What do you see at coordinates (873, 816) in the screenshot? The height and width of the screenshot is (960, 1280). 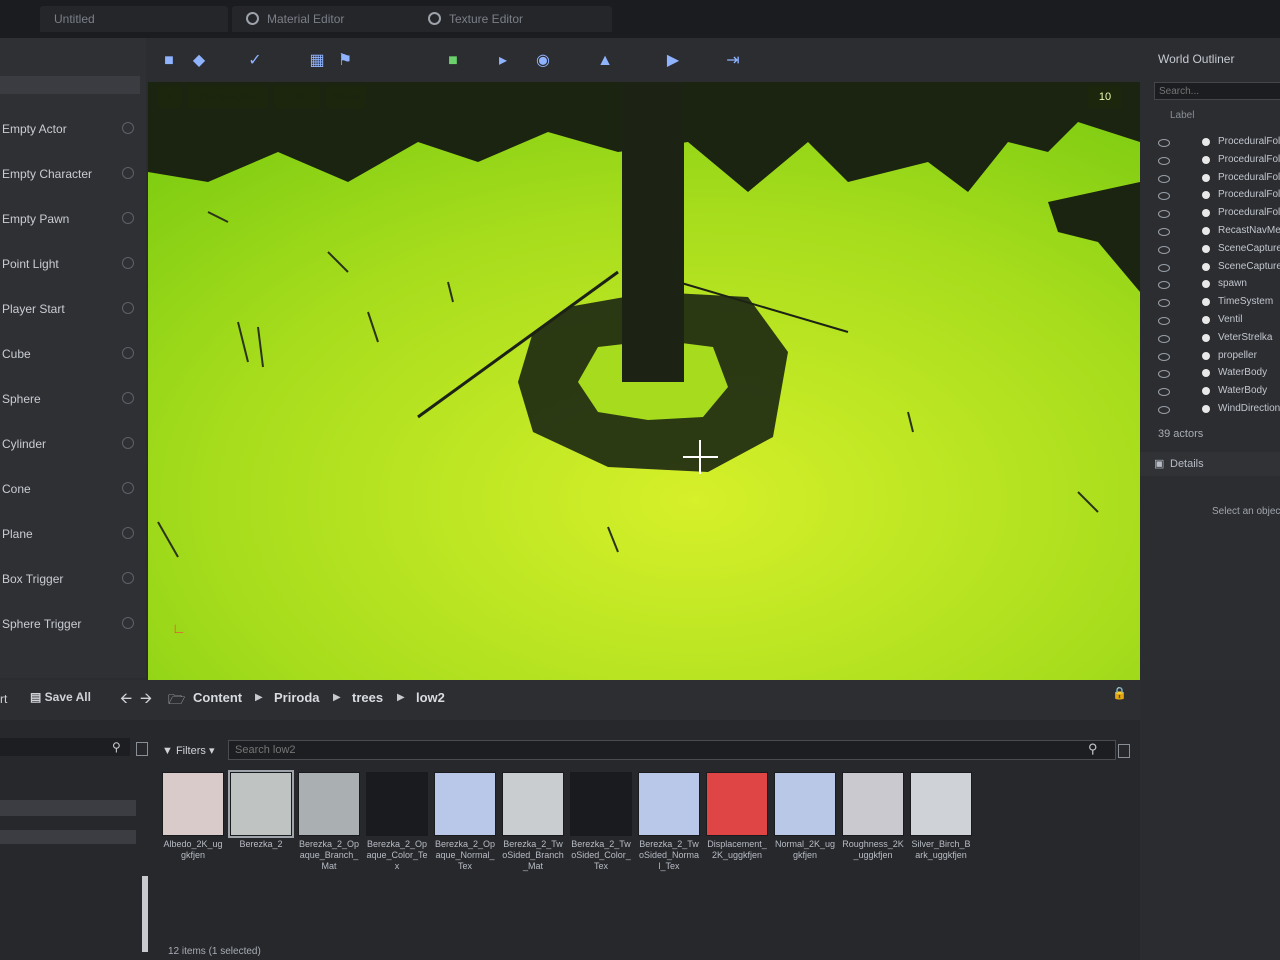 I see `asset-tile: Roughness_2K_uggkfjen` at bounding box center [873, 816].